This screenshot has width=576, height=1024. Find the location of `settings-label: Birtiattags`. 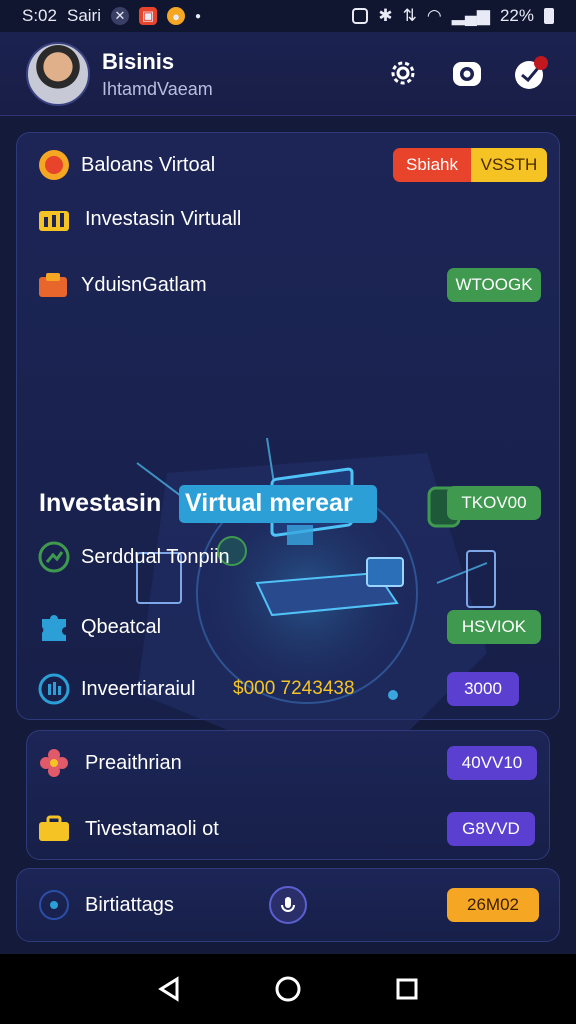

settings-label: Birtiattags is located at coordinates (129, 904).